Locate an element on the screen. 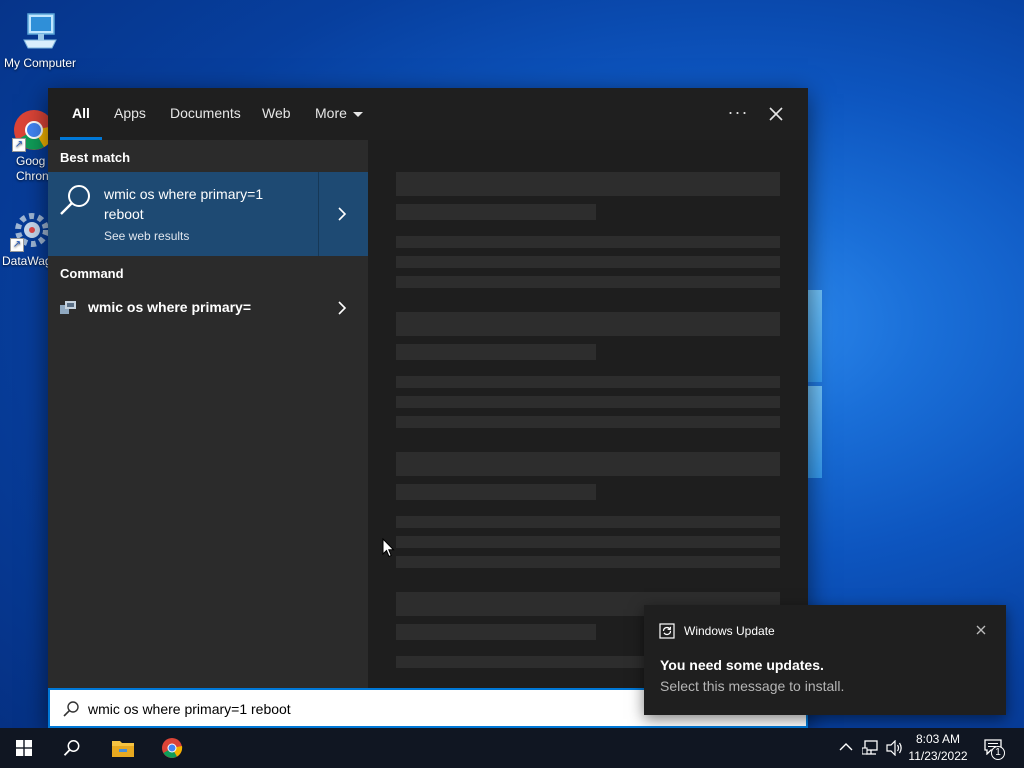  command-header: Command is located at coordinates (92, 273).